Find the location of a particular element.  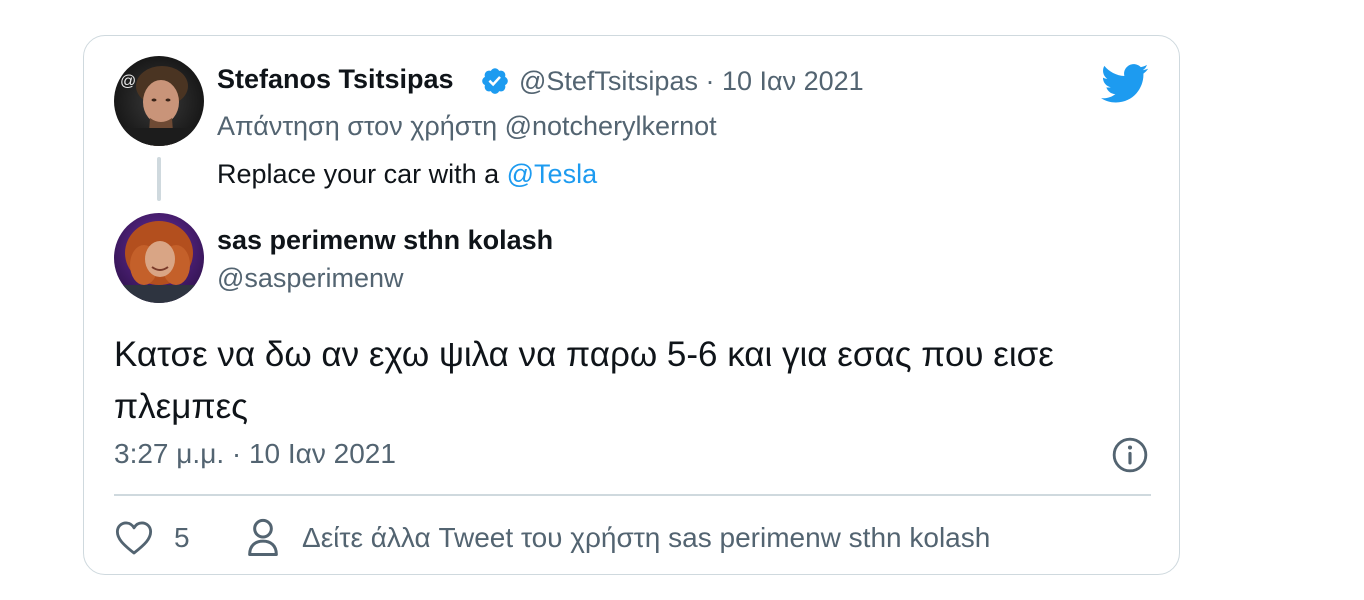

person-icon is located at coordinates (263, 537).